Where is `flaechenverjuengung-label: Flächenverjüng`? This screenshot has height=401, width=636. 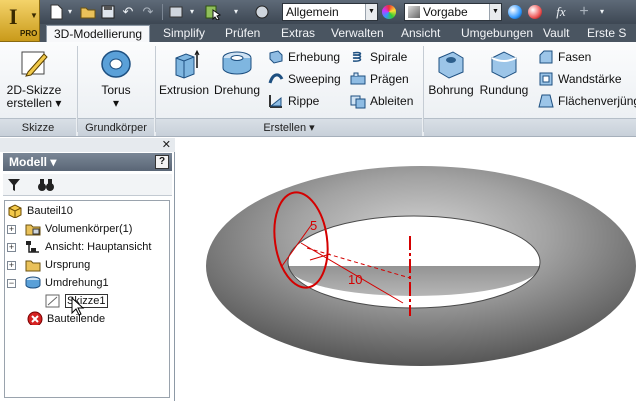 flaechenverjuengung-label: Flächenverjüng is located at coordinates (597, 101).